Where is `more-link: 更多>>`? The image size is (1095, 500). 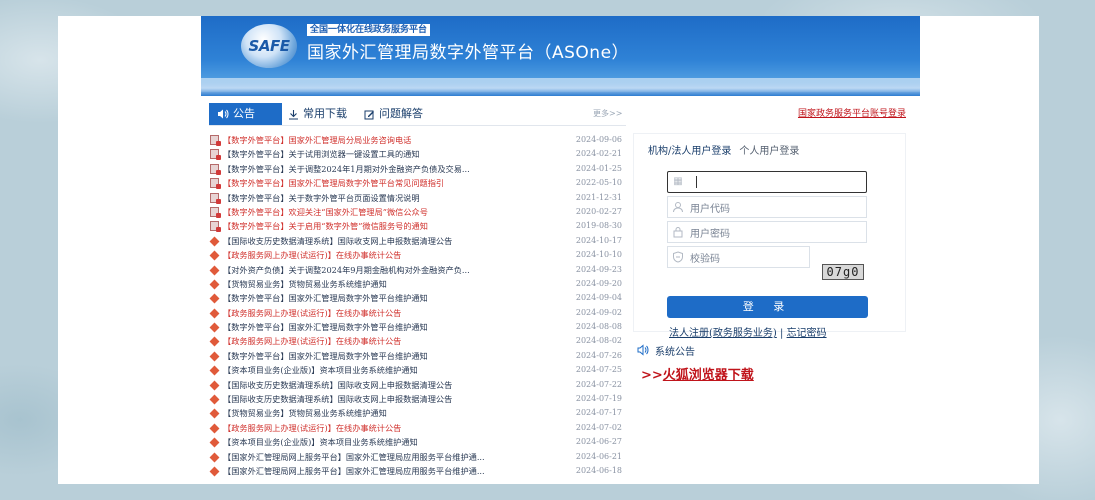 more-link: 更多>> is located at coordinates (607, 114).